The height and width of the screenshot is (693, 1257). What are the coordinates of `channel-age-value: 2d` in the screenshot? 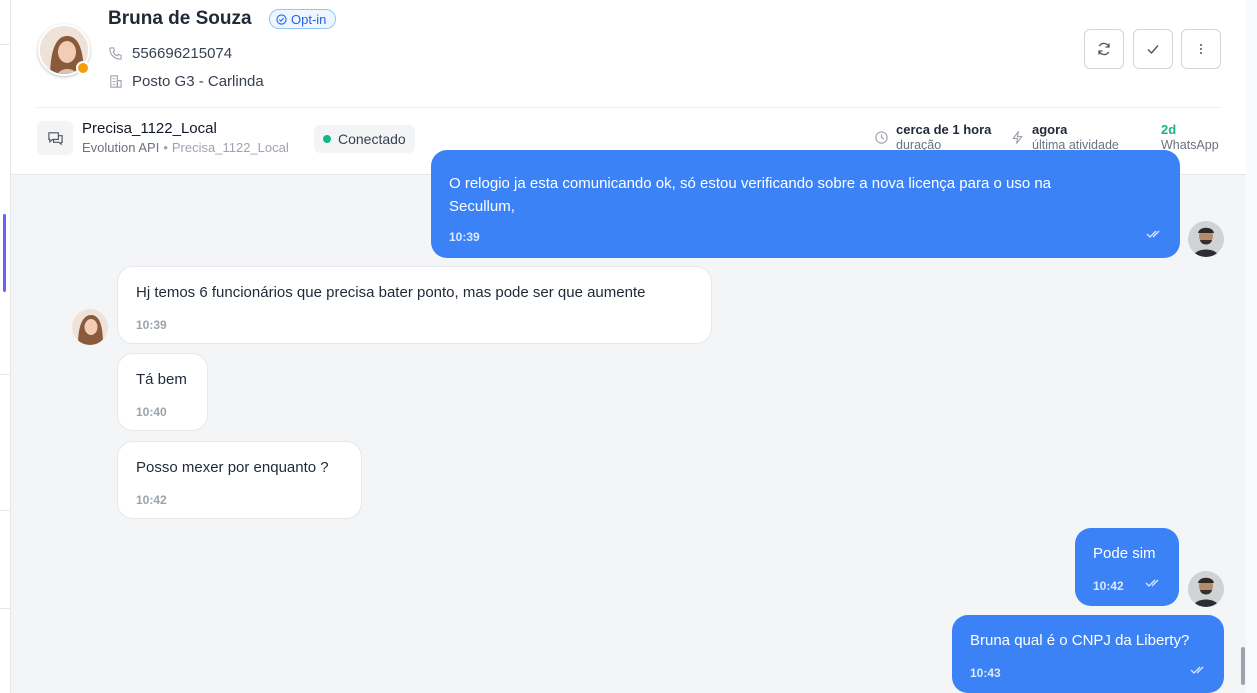 It's located at (1169, 129).